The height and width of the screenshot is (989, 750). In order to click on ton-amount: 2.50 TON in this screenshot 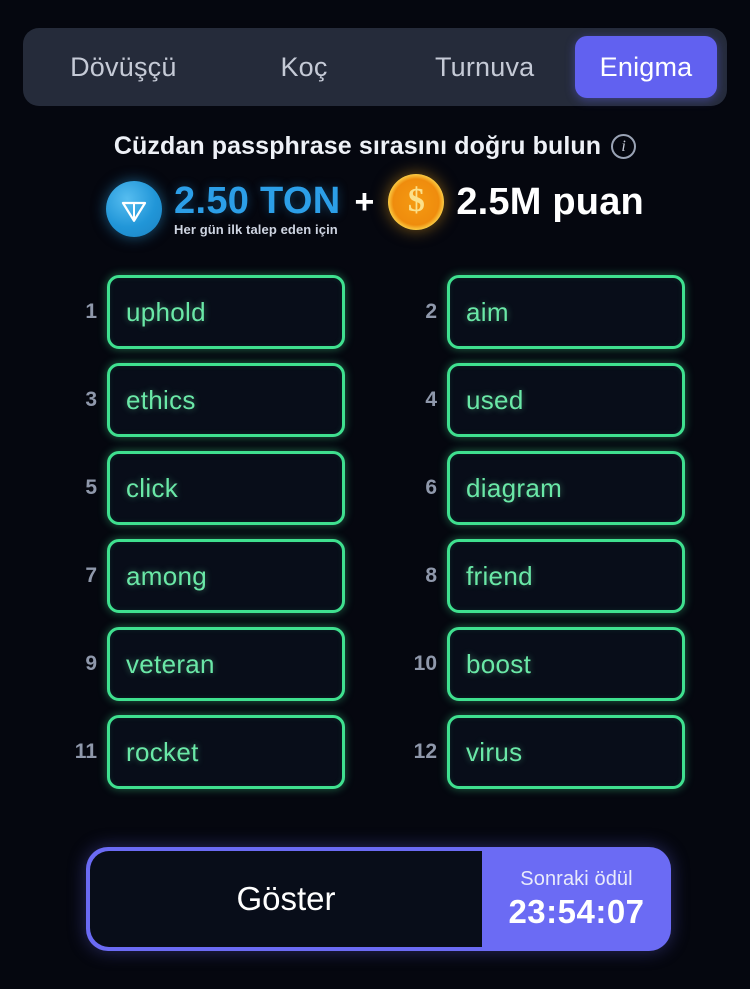, I will do `click(257, 200)`.